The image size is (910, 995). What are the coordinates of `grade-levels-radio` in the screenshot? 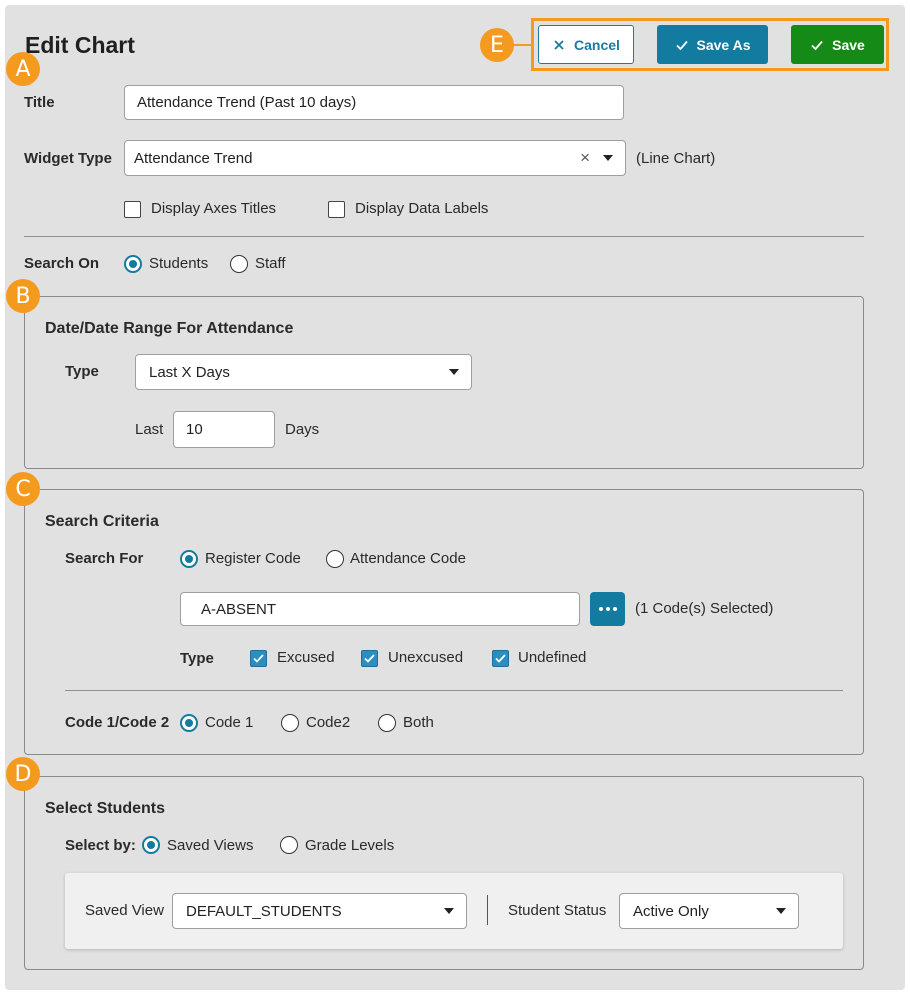 It's located at (289, 845).